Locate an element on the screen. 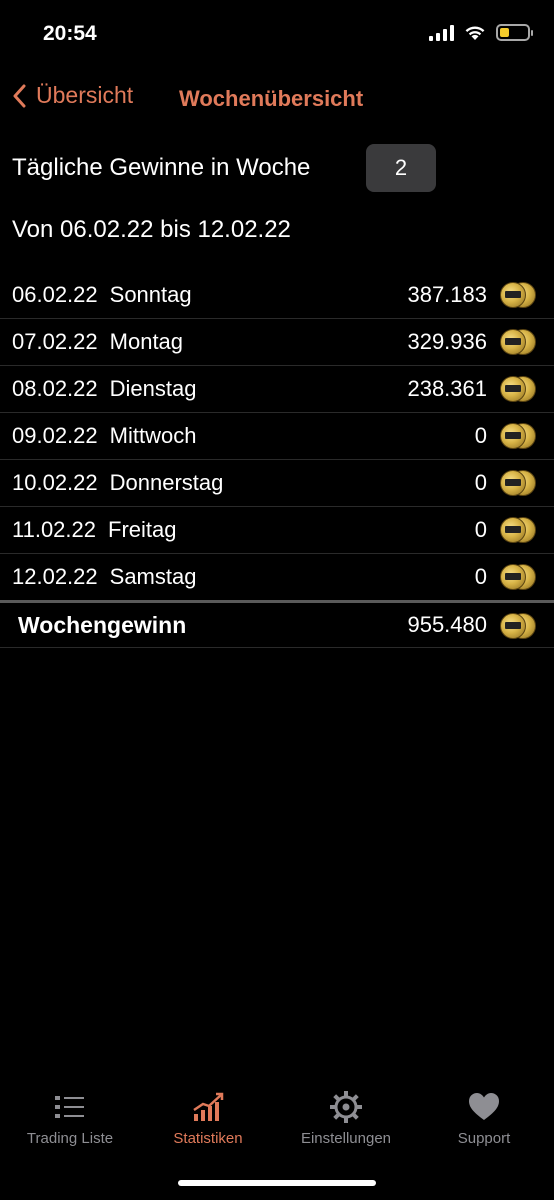 This screenshot has width=554, height=1200. row-date: 07.02.22 is located at coordinates (55, 341).